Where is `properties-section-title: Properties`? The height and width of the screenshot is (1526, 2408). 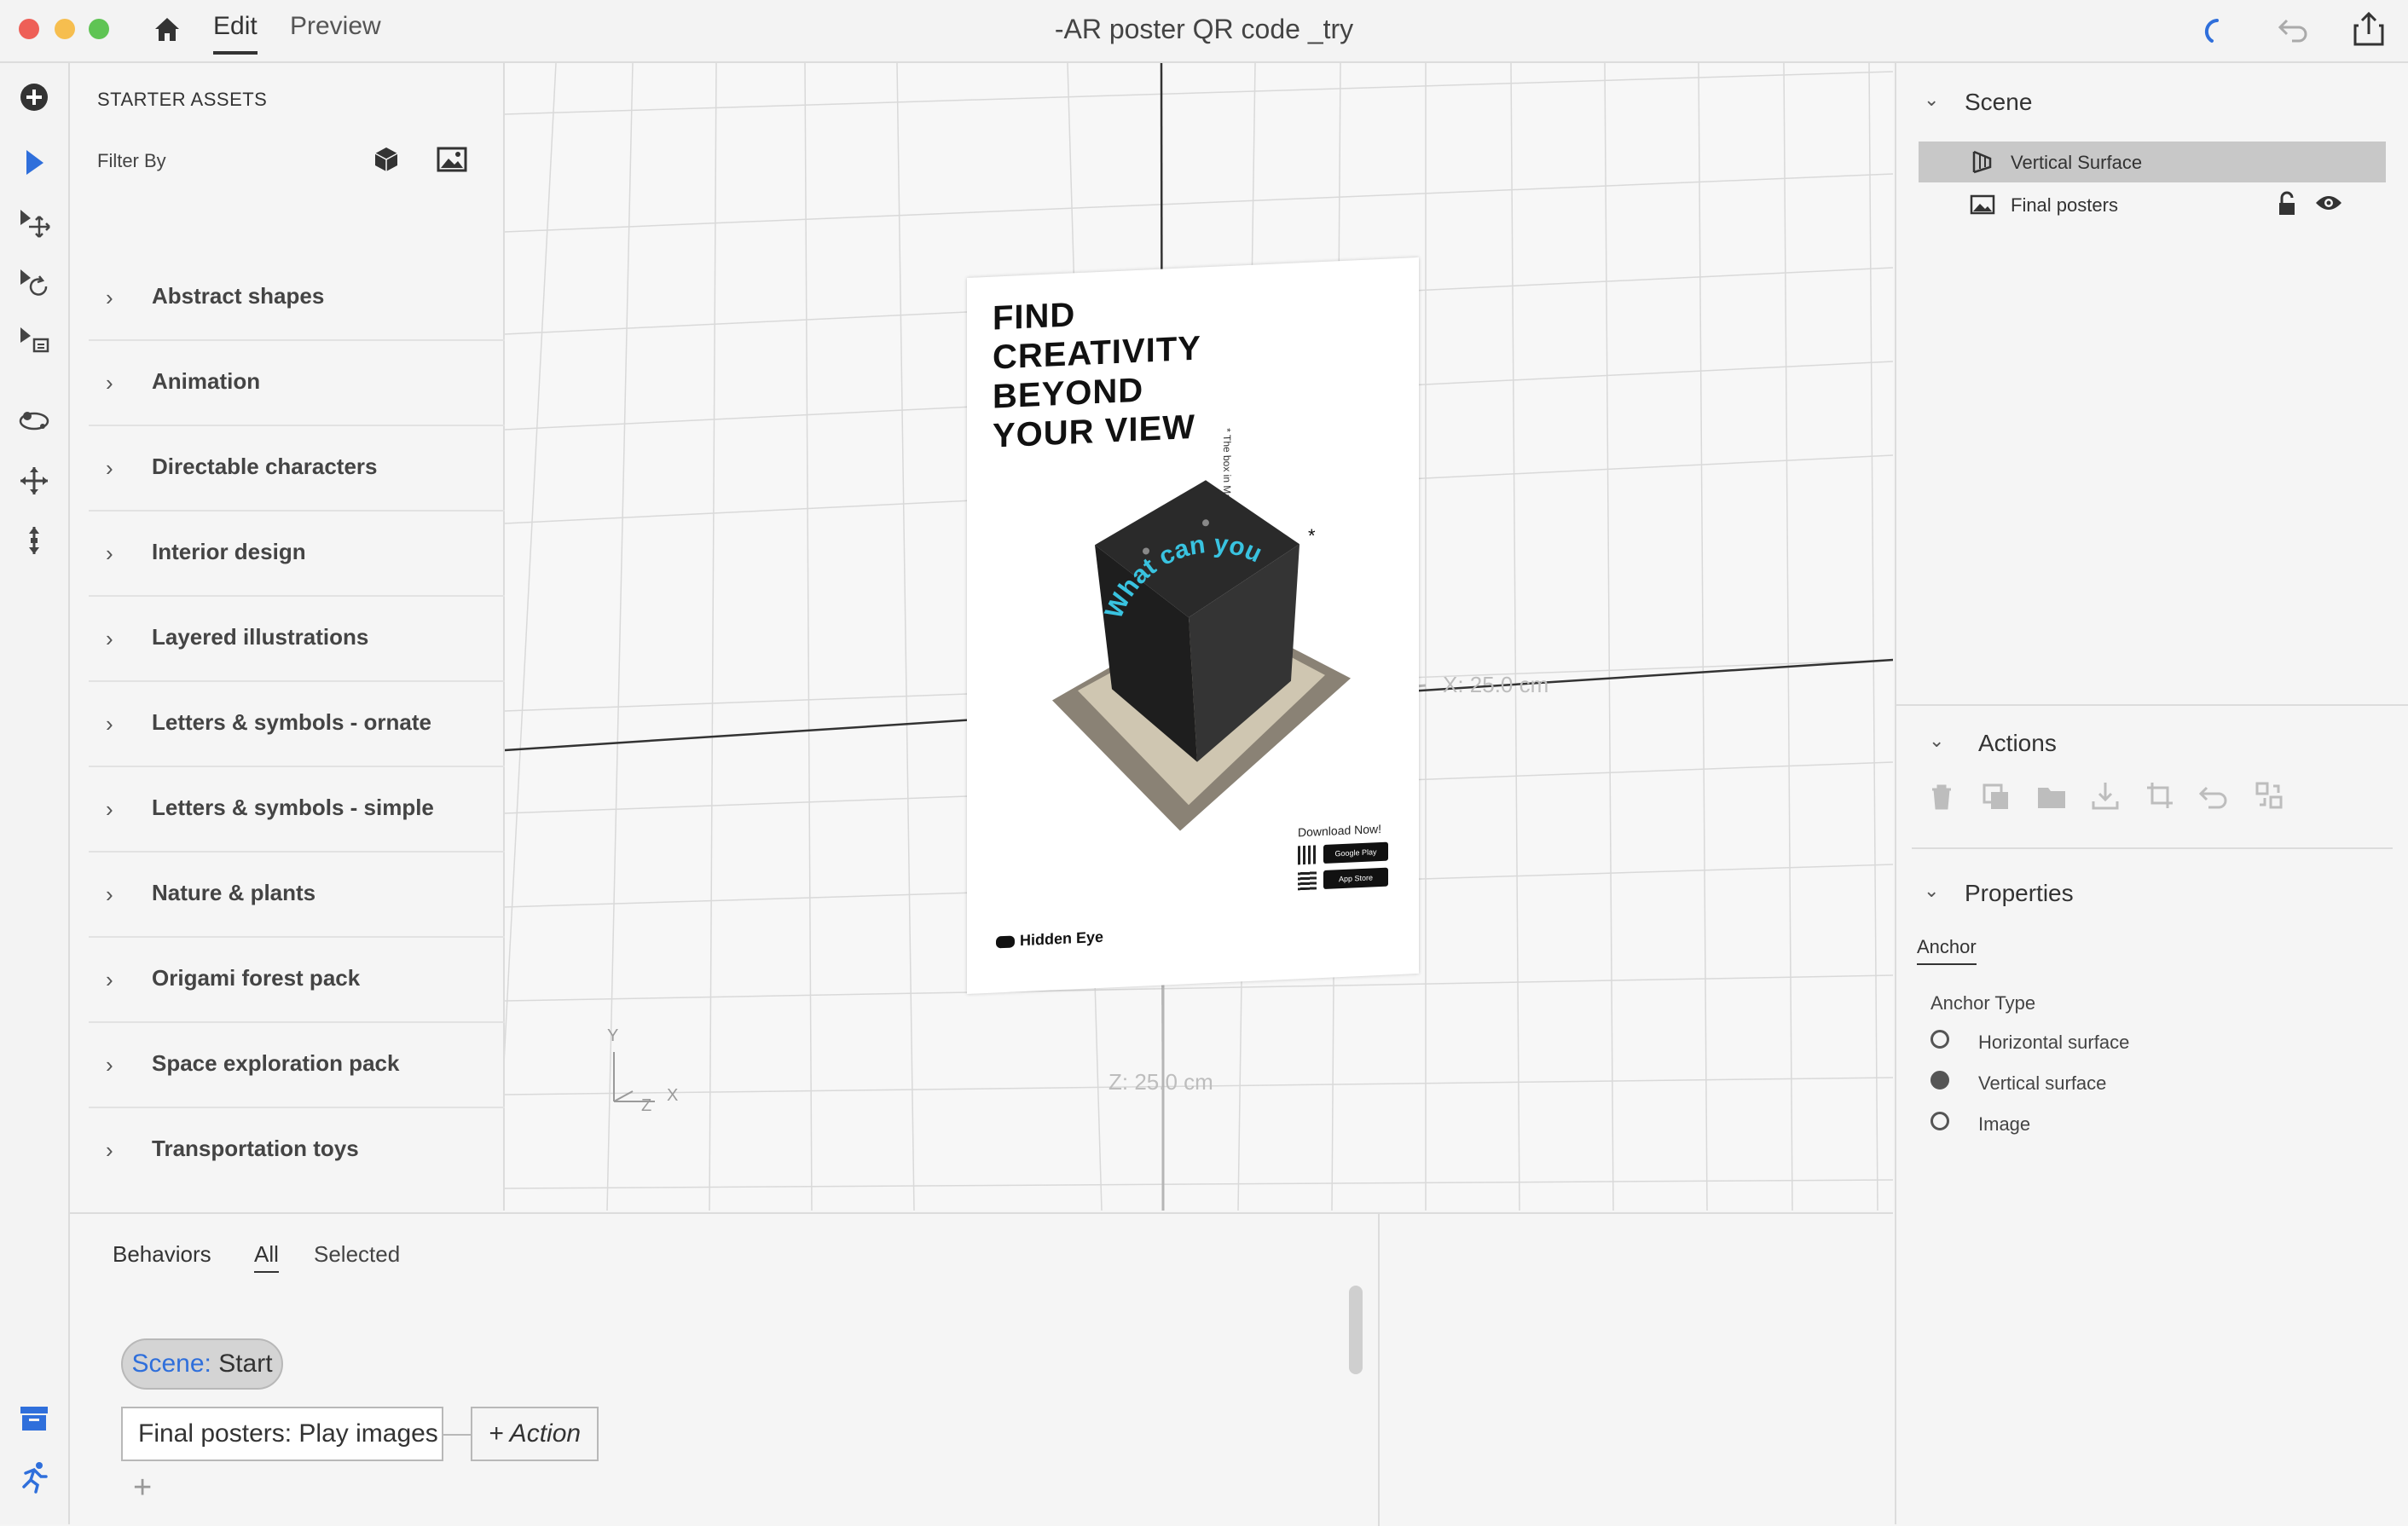
properties-section-title: Properties is located at coordinates (2019, 893).